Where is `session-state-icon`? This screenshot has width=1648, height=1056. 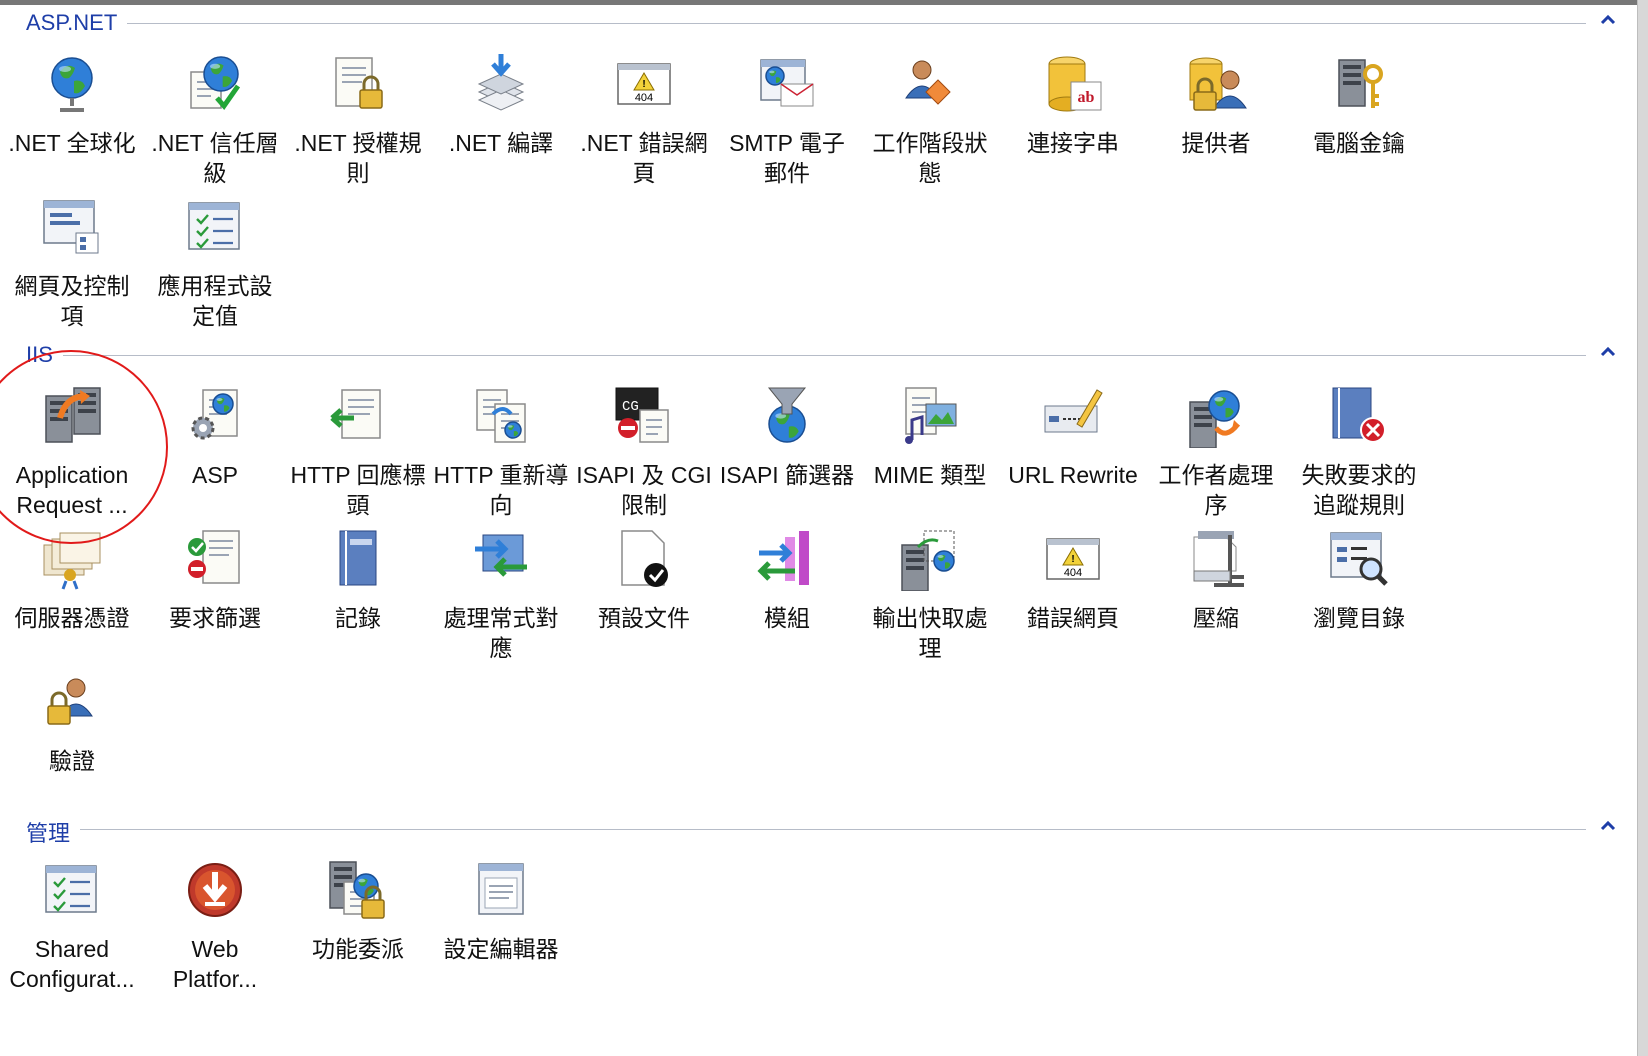
session-state-icon is located at coordinates (928, 82).